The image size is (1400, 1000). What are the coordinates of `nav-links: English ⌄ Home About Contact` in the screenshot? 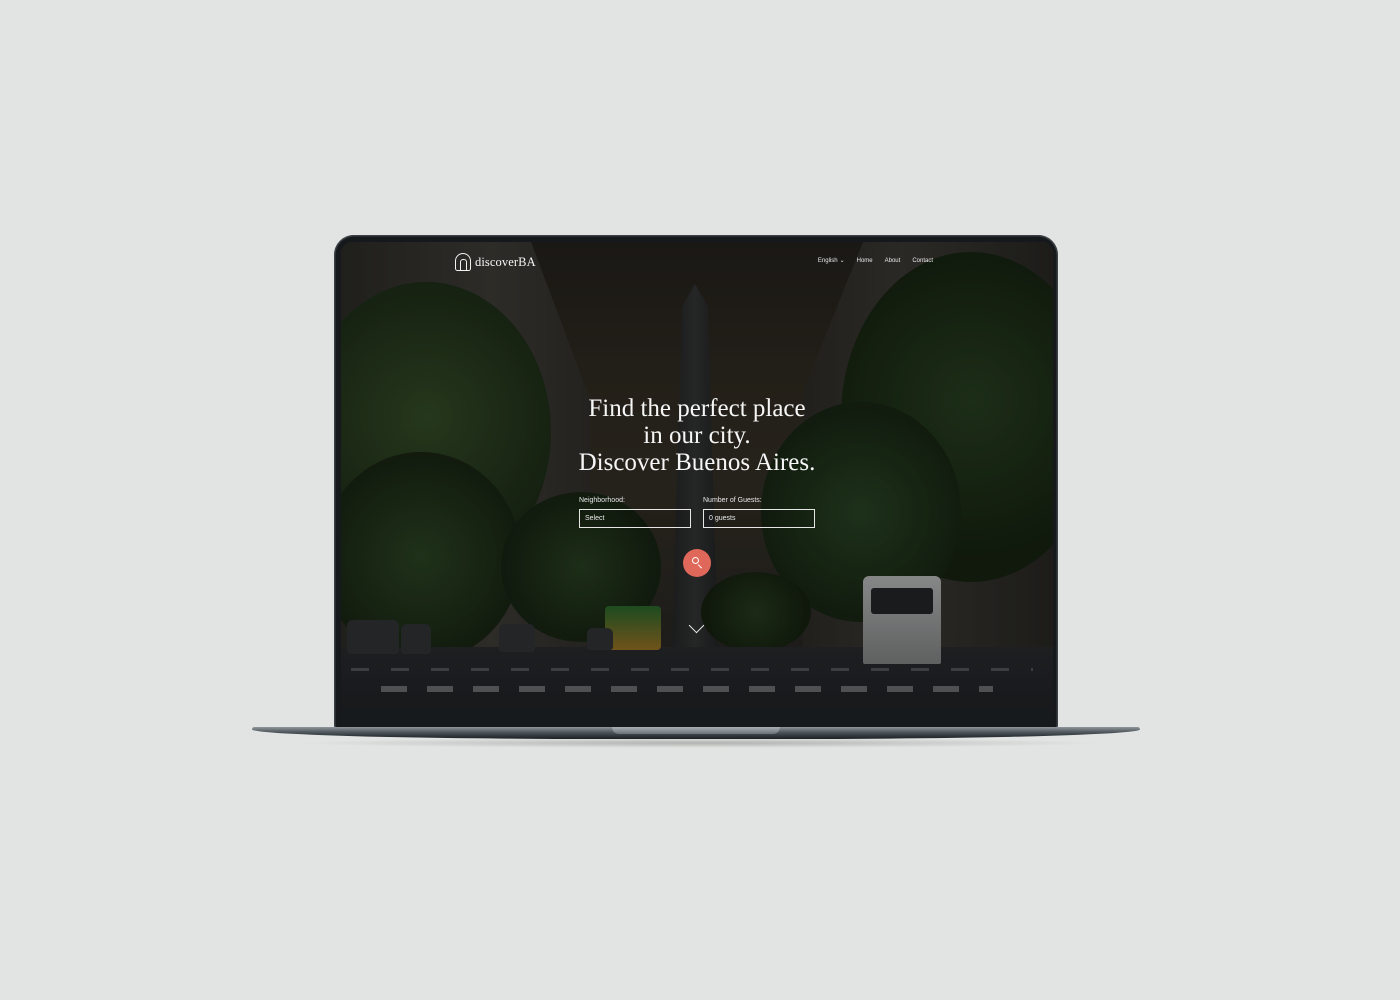 It's located at (875, 261).